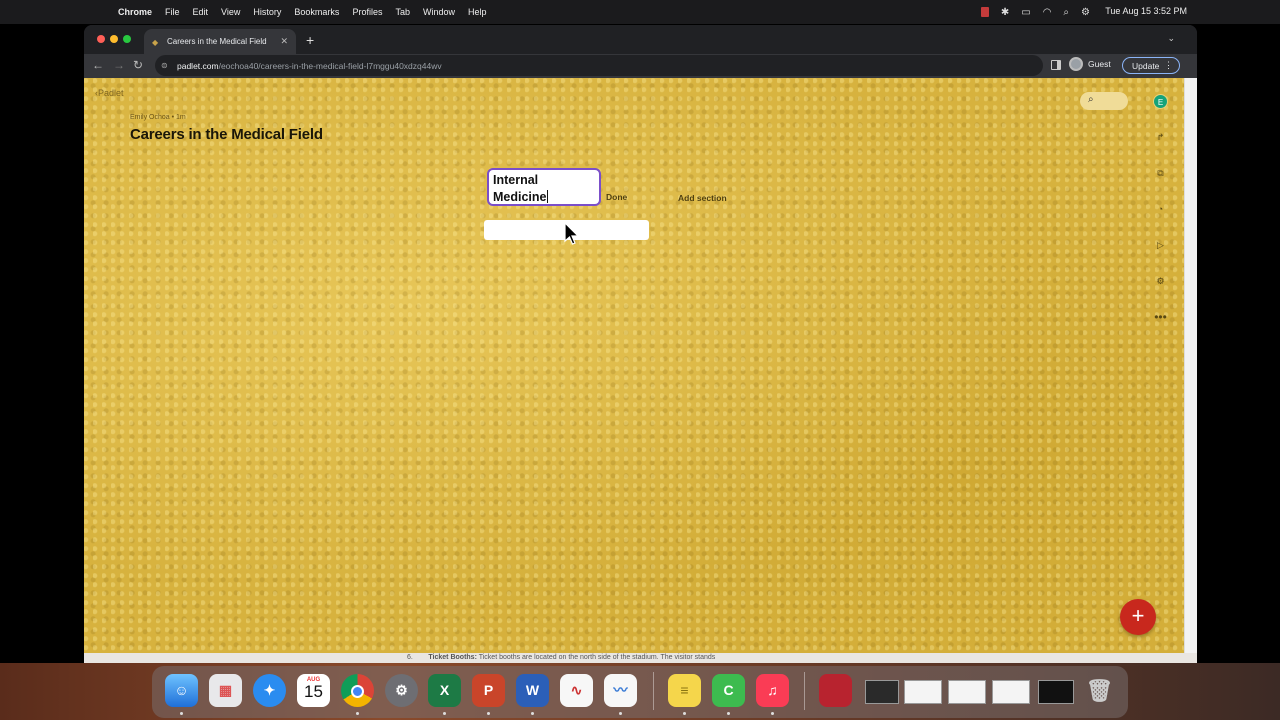 The image size is (1280, 720). What do you see at coordinates (1099, 690) in the screenshot?
I see `trash-icon: 🗑` at bounding box center [1099, 690].